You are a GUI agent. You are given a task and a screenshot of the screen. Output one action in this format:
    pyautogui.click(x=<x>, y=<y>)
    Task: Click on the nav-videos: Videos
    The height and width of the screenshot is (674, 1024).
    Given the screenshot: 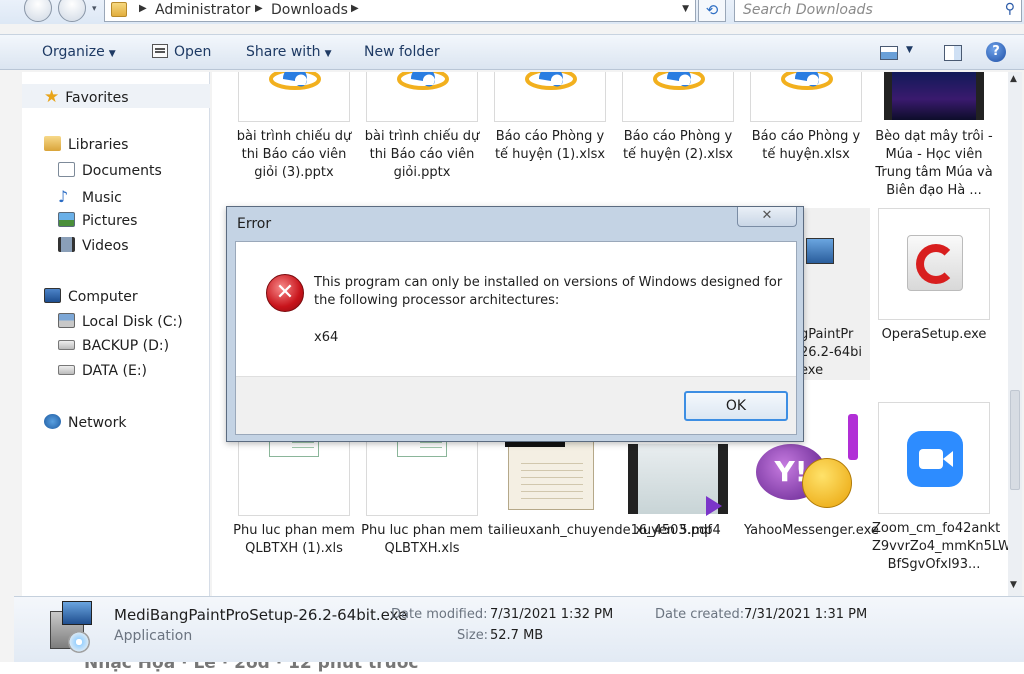 What is the action you would take?
    pyautogui.click(x=93, y=245)
    